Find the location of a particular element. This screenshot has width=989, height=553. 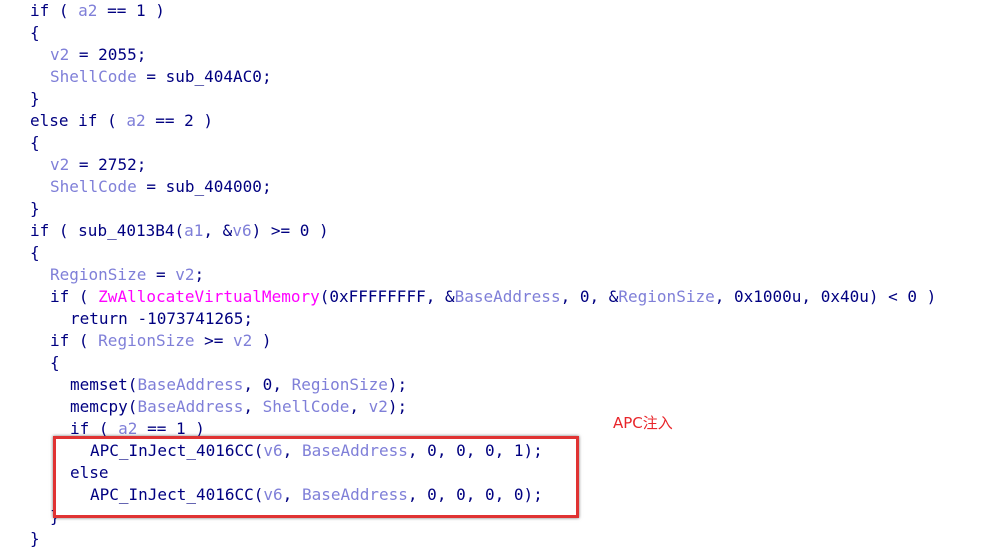

code-token: sub_404AC0 is located at coordinates (213, 76).